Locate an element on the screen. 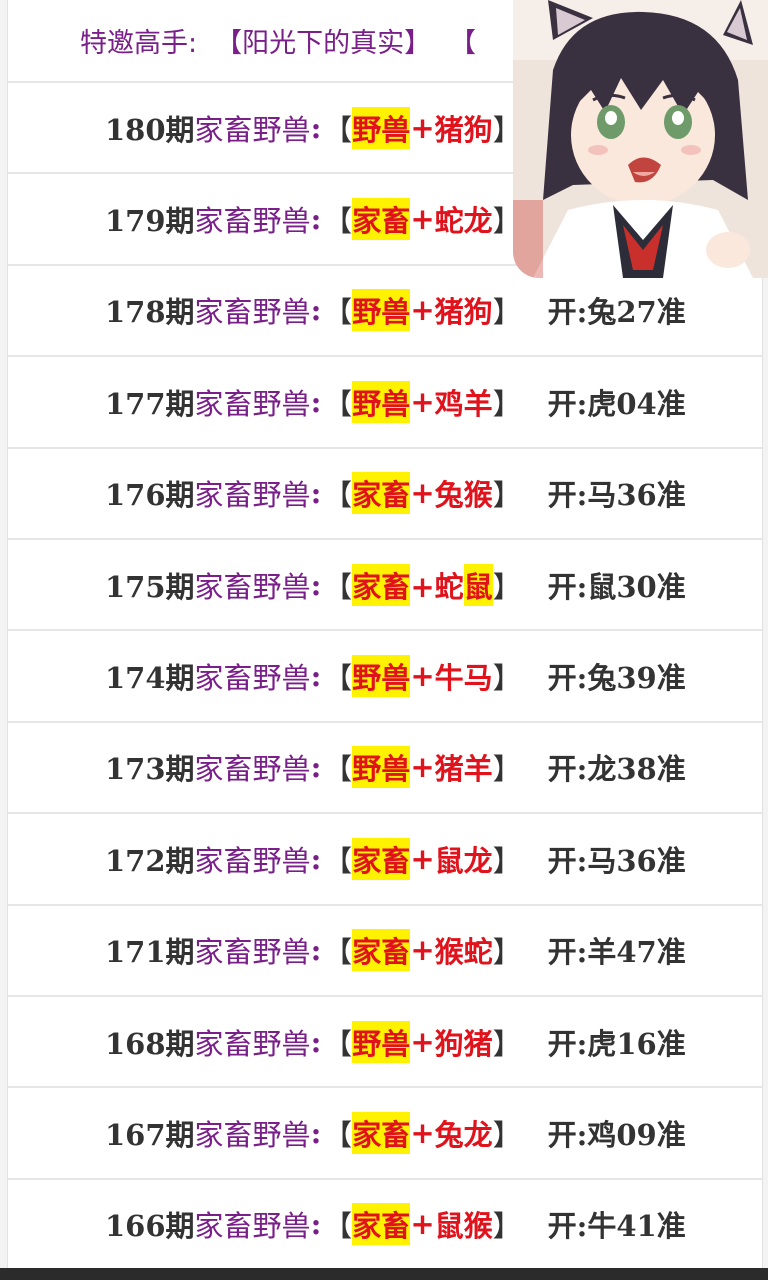  issue-number: 178期 is located at coordinates (150, 312).